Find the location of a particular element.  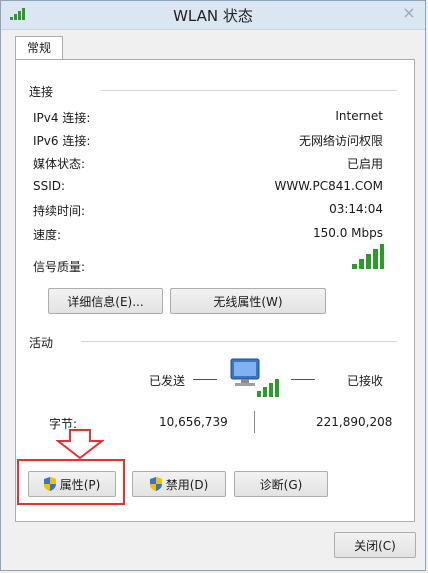

signal-quality-label: 信号质量: is located at coordinates (59, 267).